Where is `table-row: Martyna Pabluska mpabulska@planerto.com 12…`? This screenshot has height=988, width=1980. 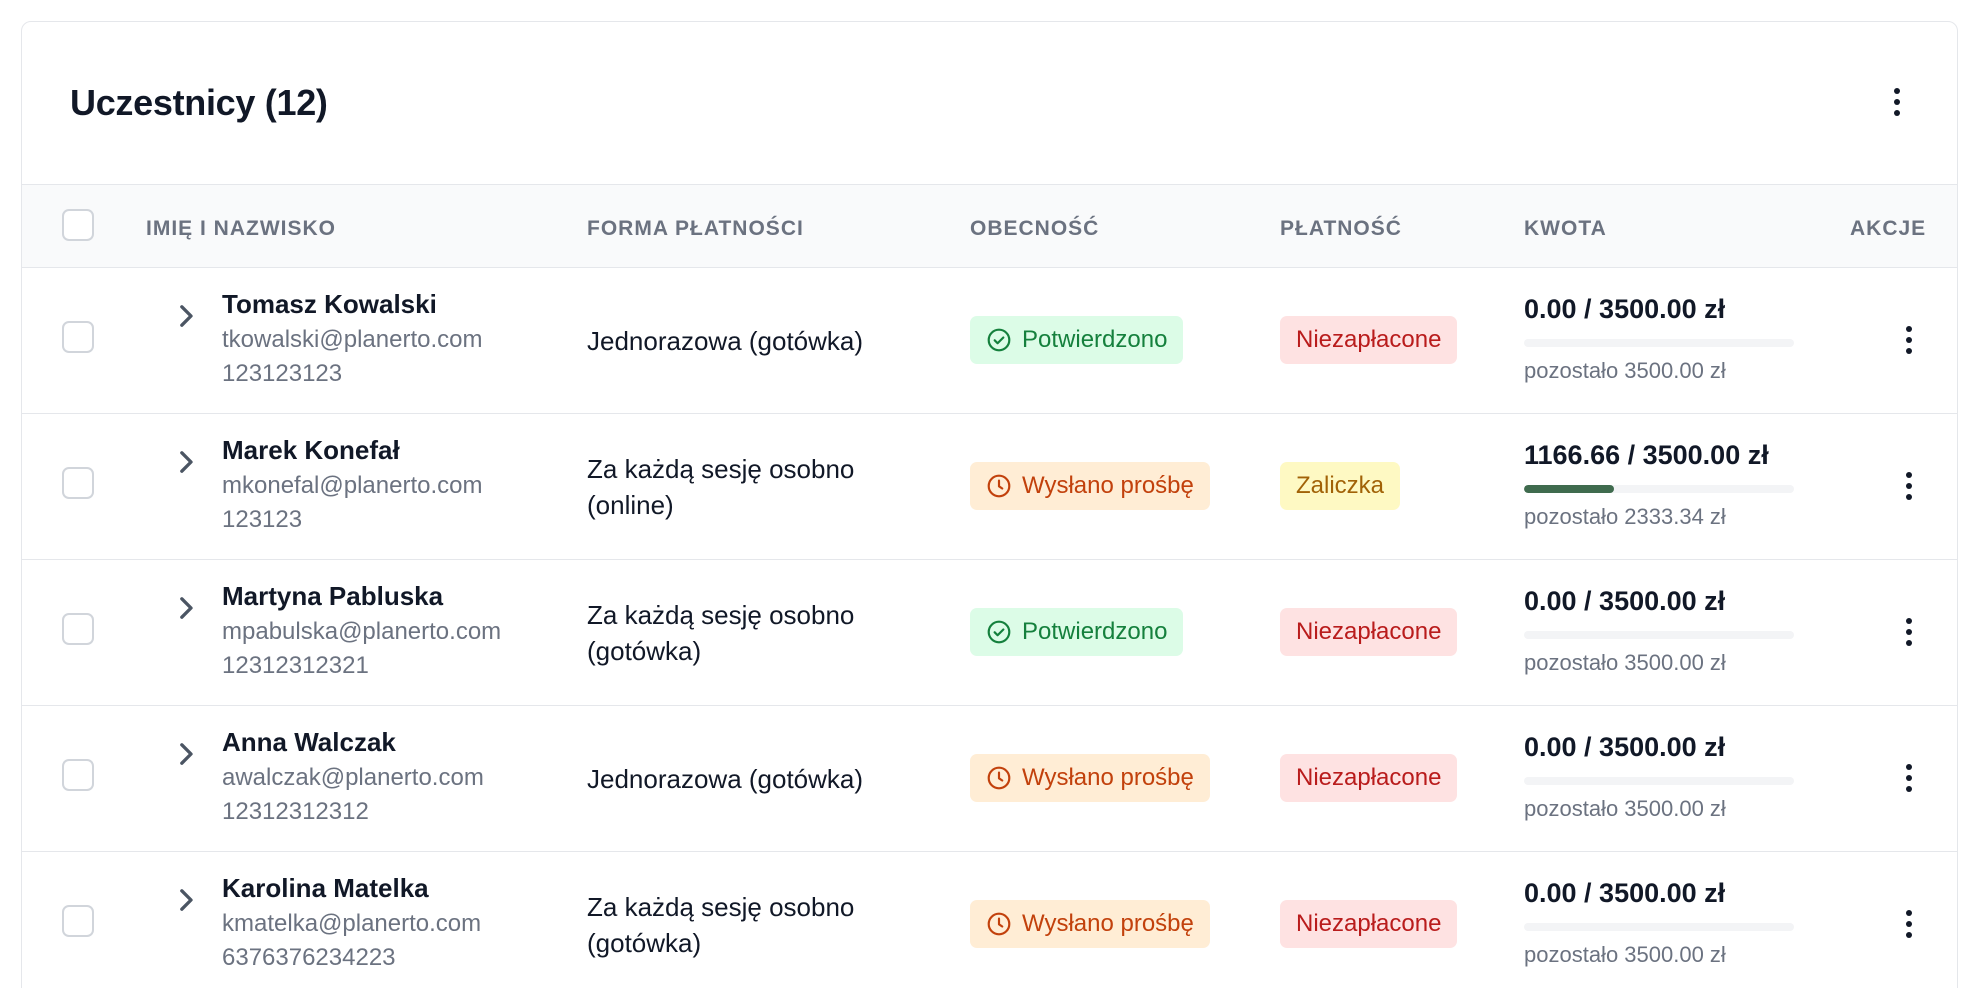
table-row: Martyna Pabluska mpabulska@planerto.com 12… is located at coordinates (989, 633).